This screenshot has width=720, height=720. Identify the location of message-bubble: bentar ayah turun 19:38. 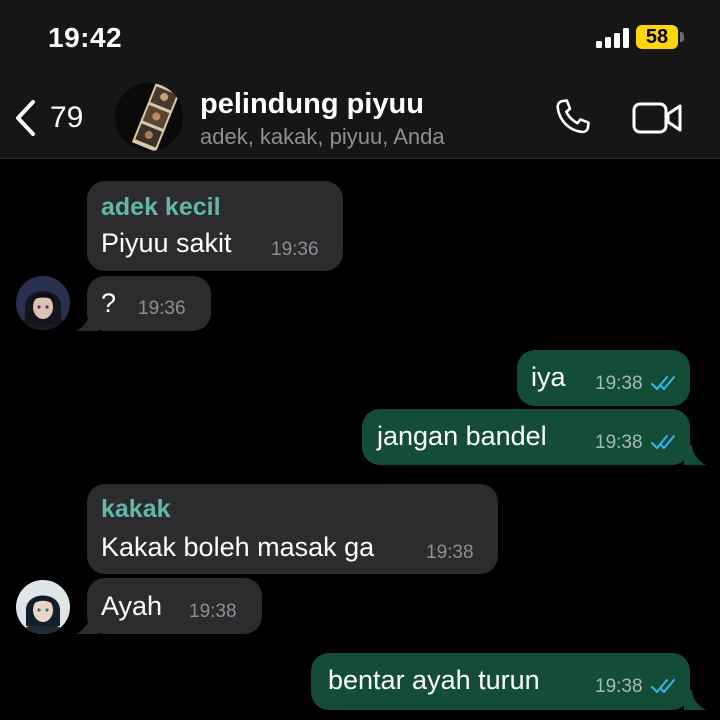
(500, 681).